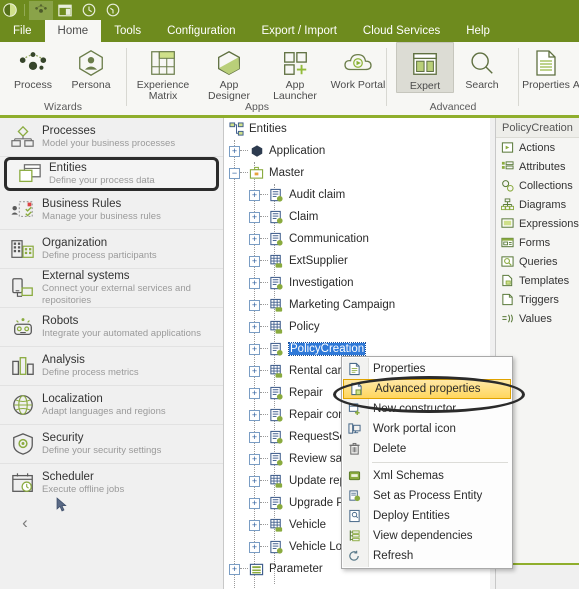 This screenshot has width=579, height=589. Describe the element at coordinates (546, 66) in the screenshot. I see `ribbon-button-properties: Properties` at that location.